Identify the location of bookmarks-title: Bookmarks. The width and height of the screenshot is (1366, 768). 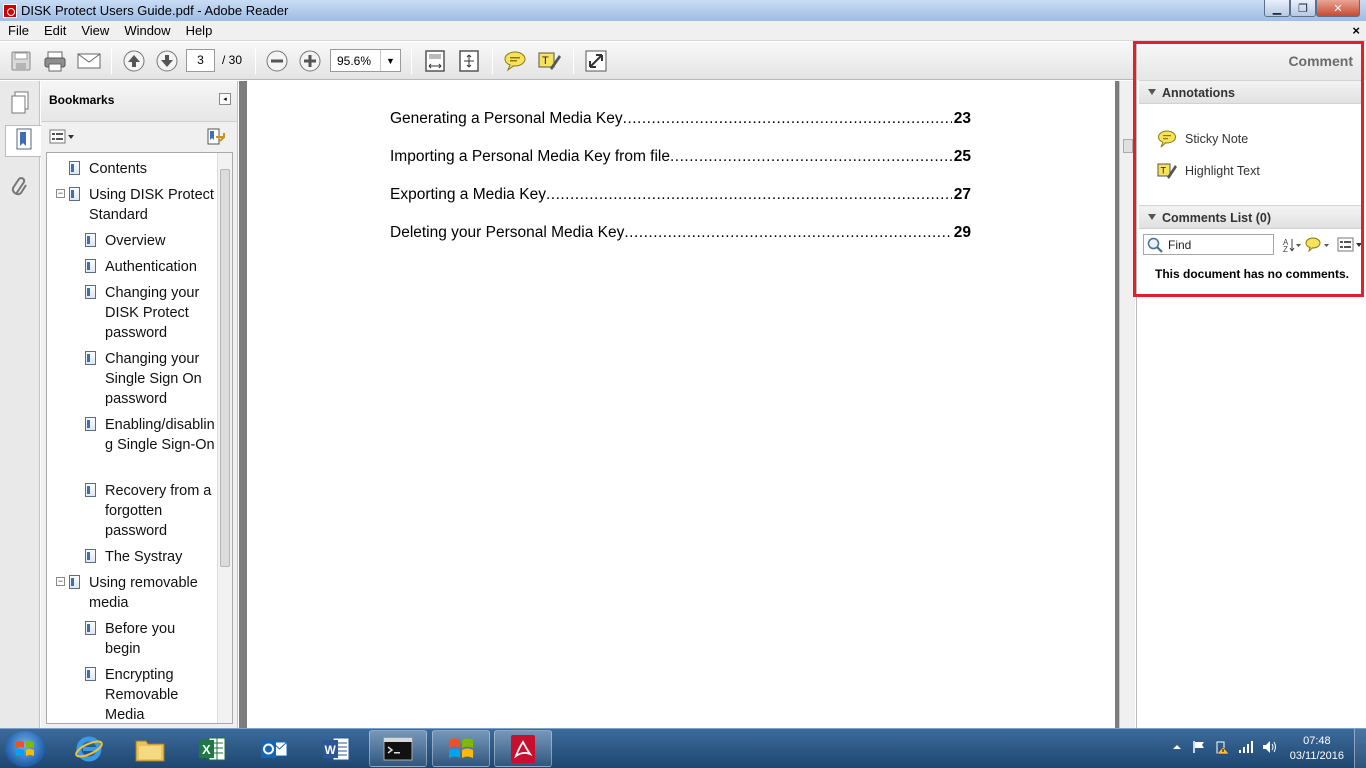
(82, 100).